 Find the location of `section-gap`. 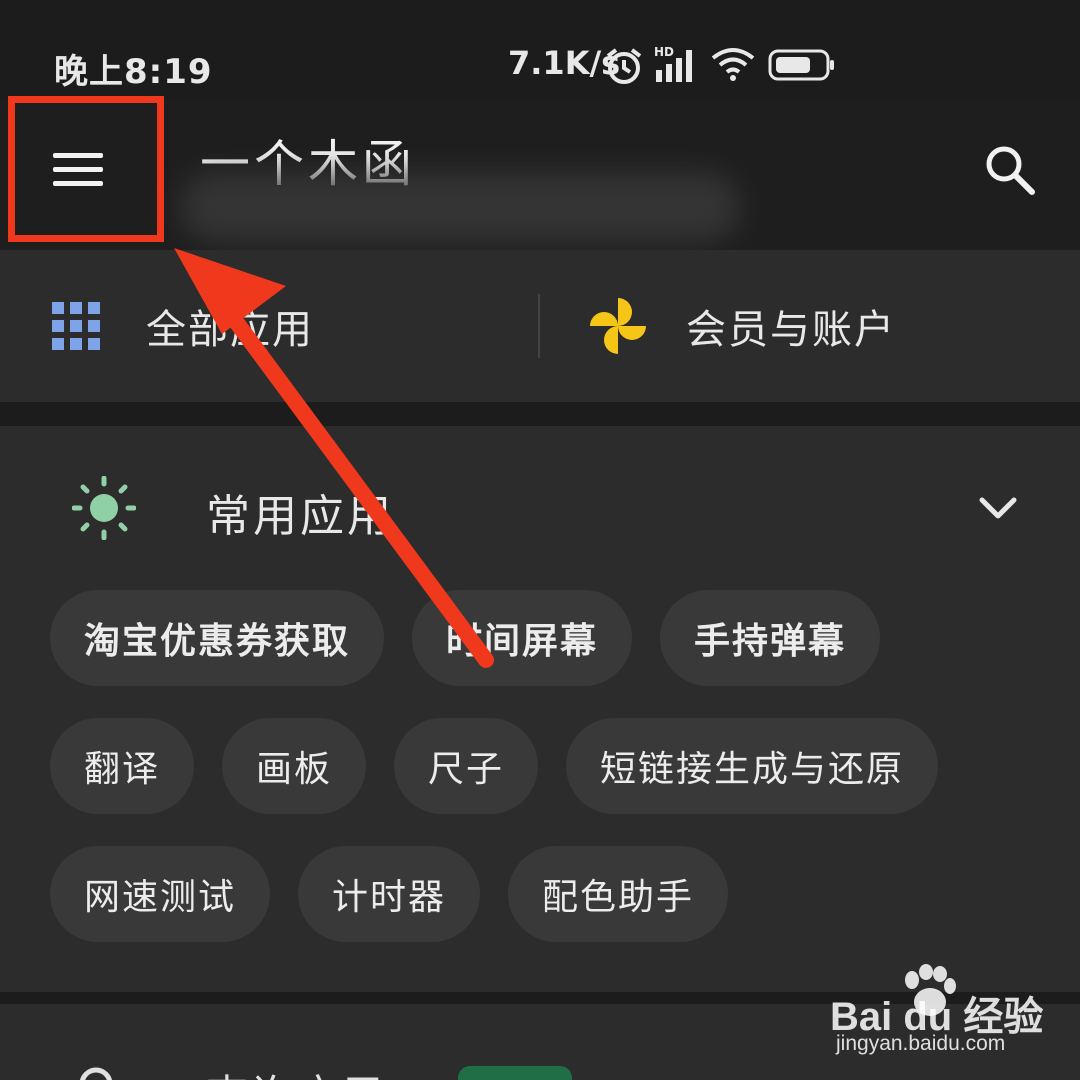

section-gap is located at coordinates (540, 414).